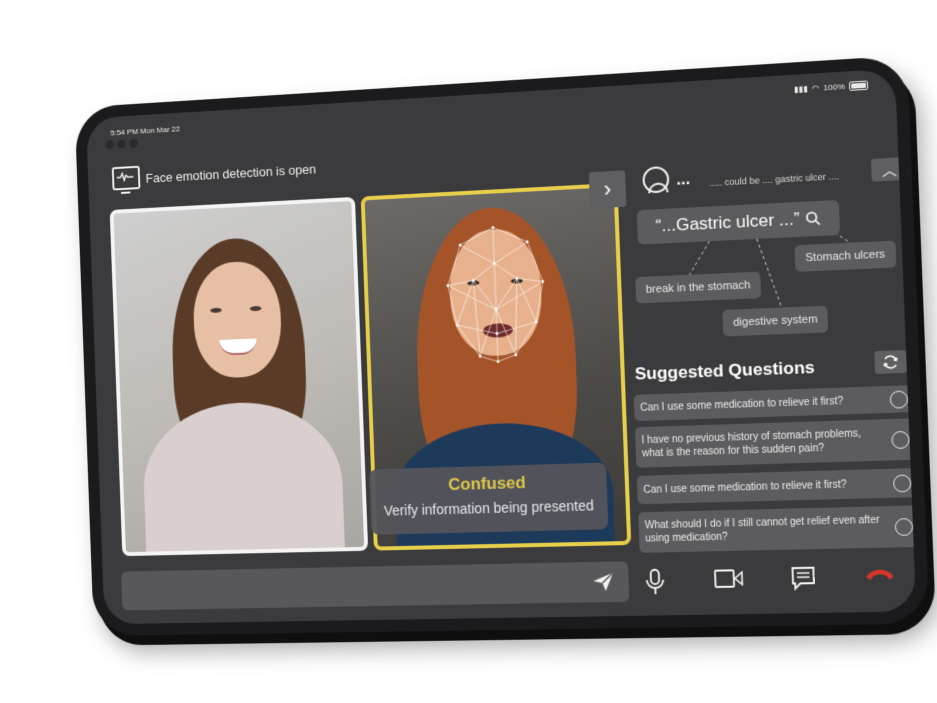  I want to click on microphone-icon, so click(654, 582).